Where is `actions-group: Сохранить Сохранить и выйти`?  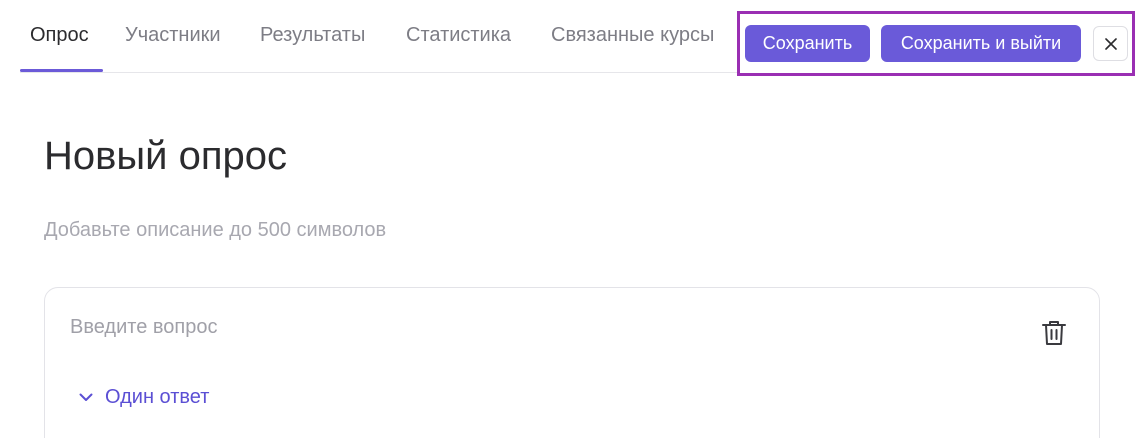 actions-group: Сохранить Сохранить и выйти is located at coordinates (936, 43).